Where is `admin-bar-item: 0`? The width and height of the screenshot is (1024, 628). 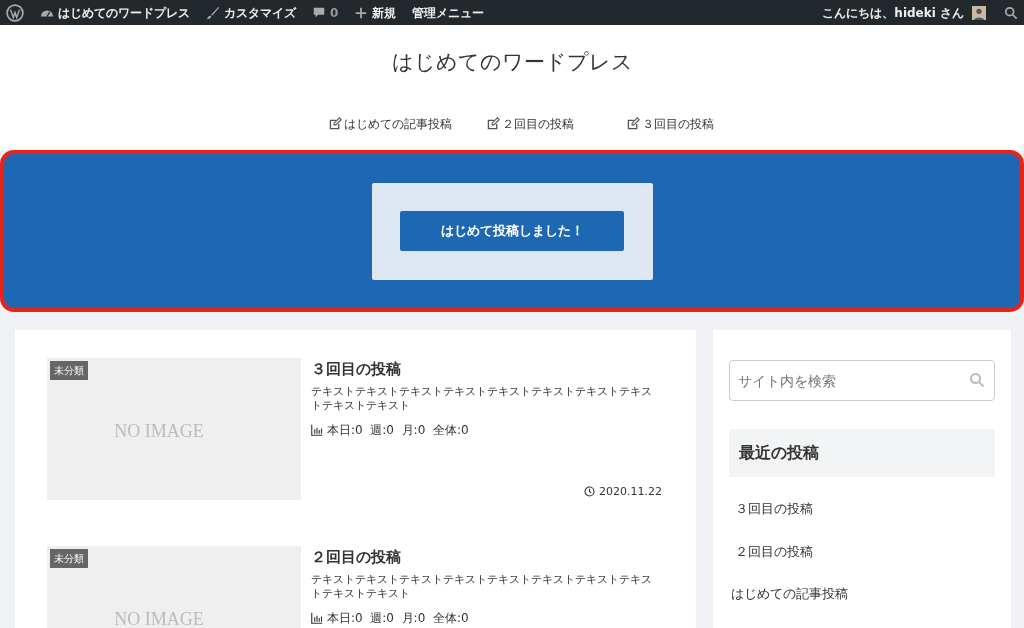
admin-bar-item: 0 is located at coordinates (325, 12).